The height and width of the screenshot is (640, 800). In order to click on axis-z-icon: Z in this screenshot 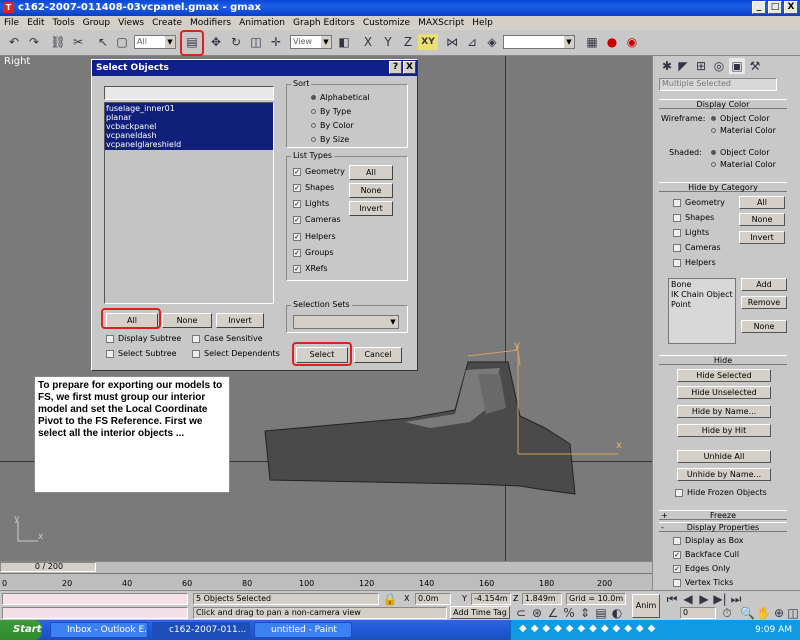, I will do `click(408, 42)`.